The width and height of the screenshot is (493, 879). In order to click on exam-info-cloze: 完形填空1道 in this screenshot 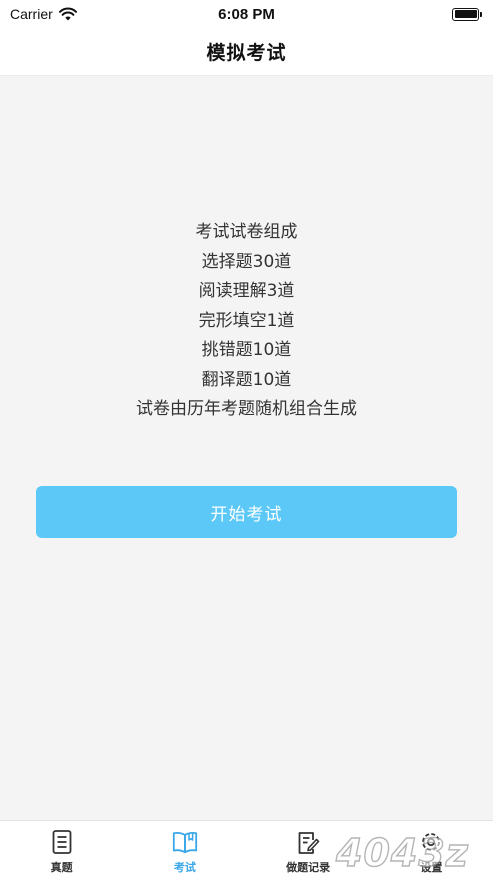, I will do `click(246, 320)`.